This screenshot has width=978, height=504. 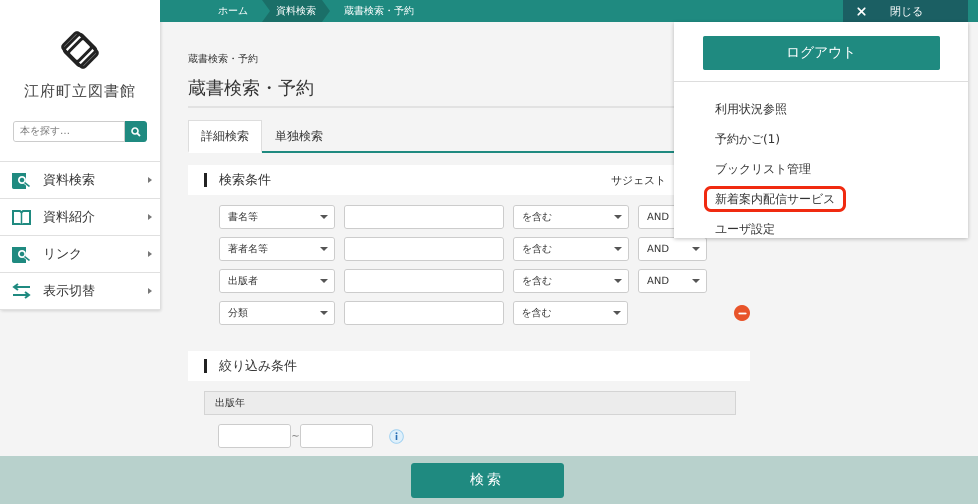 I want to click on section-title: 検索条件, so click(x=245, y=180).